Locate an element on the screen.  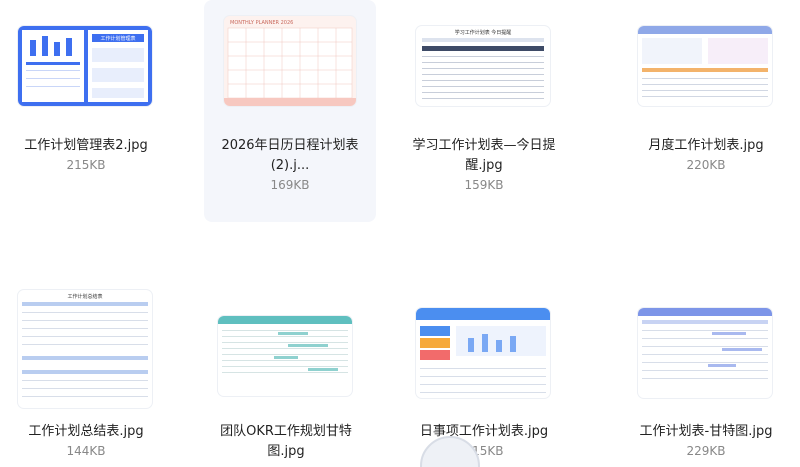
file-thumbnail: MONTHLY PLANNER 2026 is located at coordinates (290, 61).